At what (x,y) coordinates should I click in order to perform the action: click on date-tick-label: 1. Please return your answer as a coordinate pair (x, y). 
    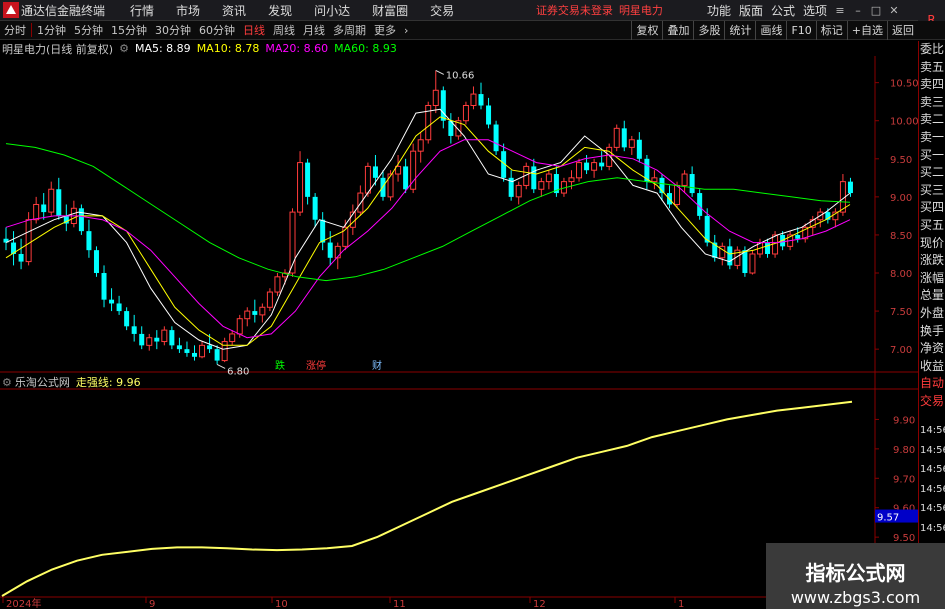
    Looking at the image, I should click on (681, 604).